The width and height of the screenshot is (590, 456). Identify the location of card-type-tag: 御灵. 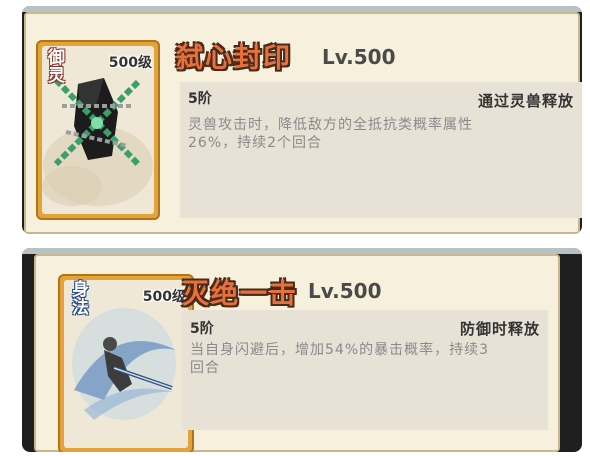
(54, 66).